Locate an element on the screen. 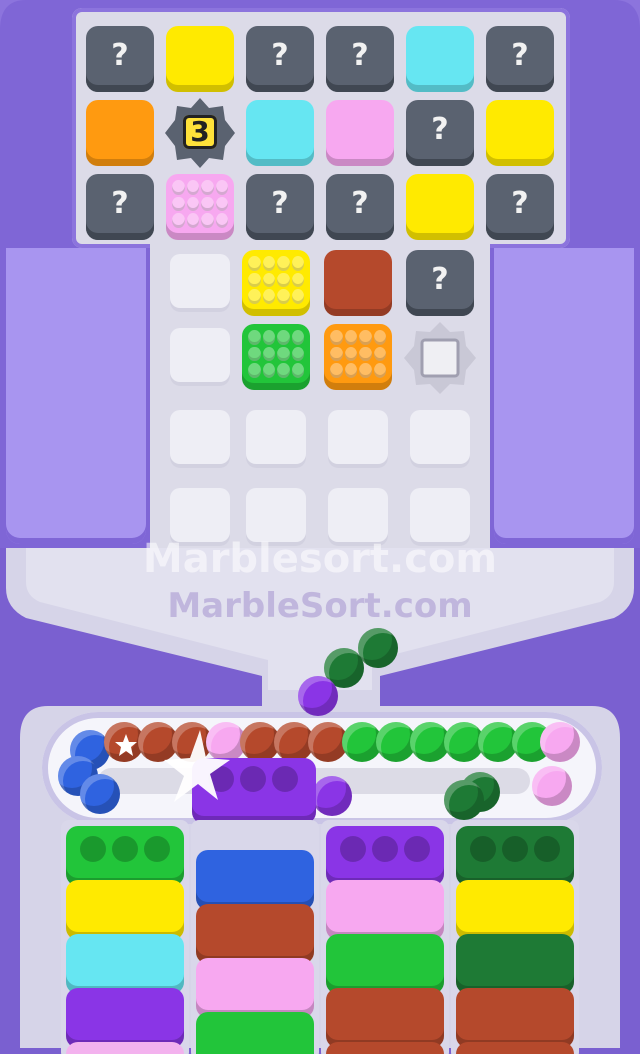  darkgreen-falling-marble is located at coordinates (378, 648).